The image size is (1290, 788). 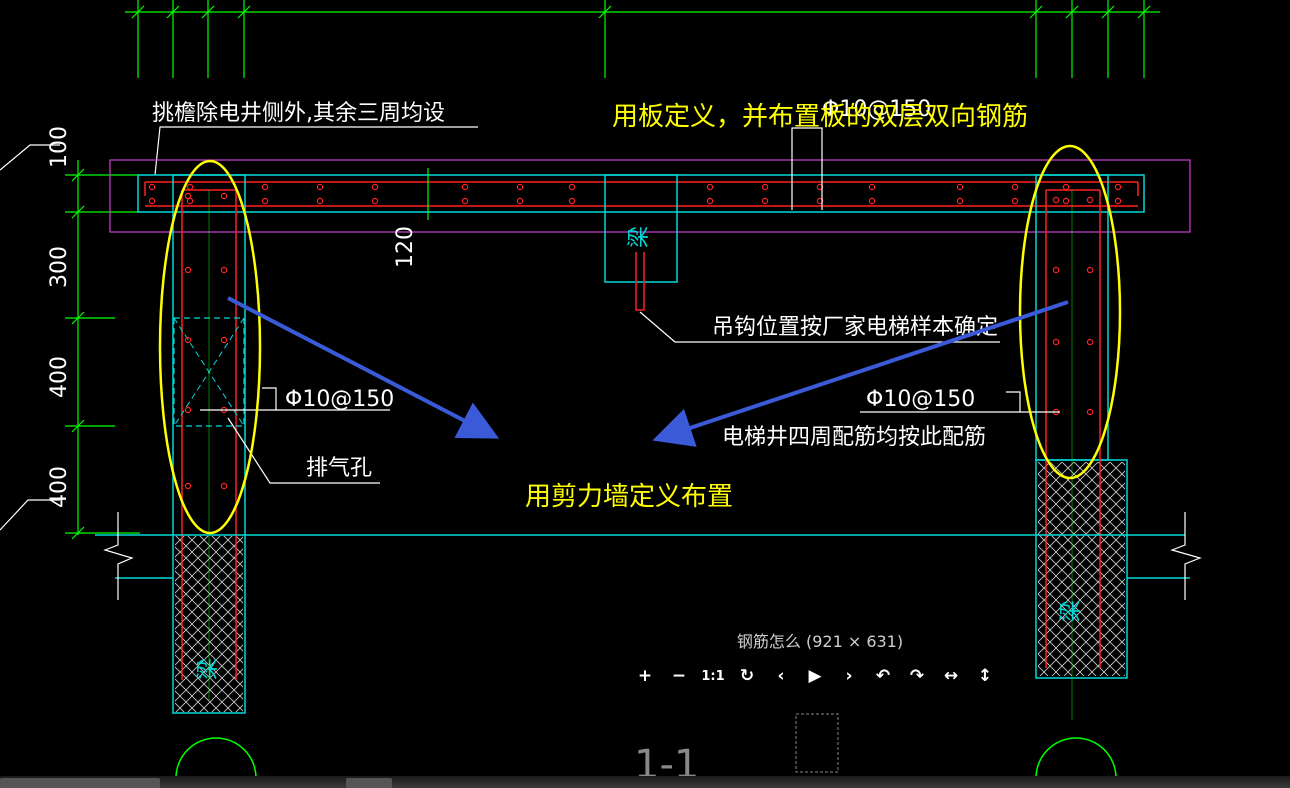 What do you see at coordinates (316, 151) in the screenshot?
I see `top-note-leader` at bounding box center [316, 151].